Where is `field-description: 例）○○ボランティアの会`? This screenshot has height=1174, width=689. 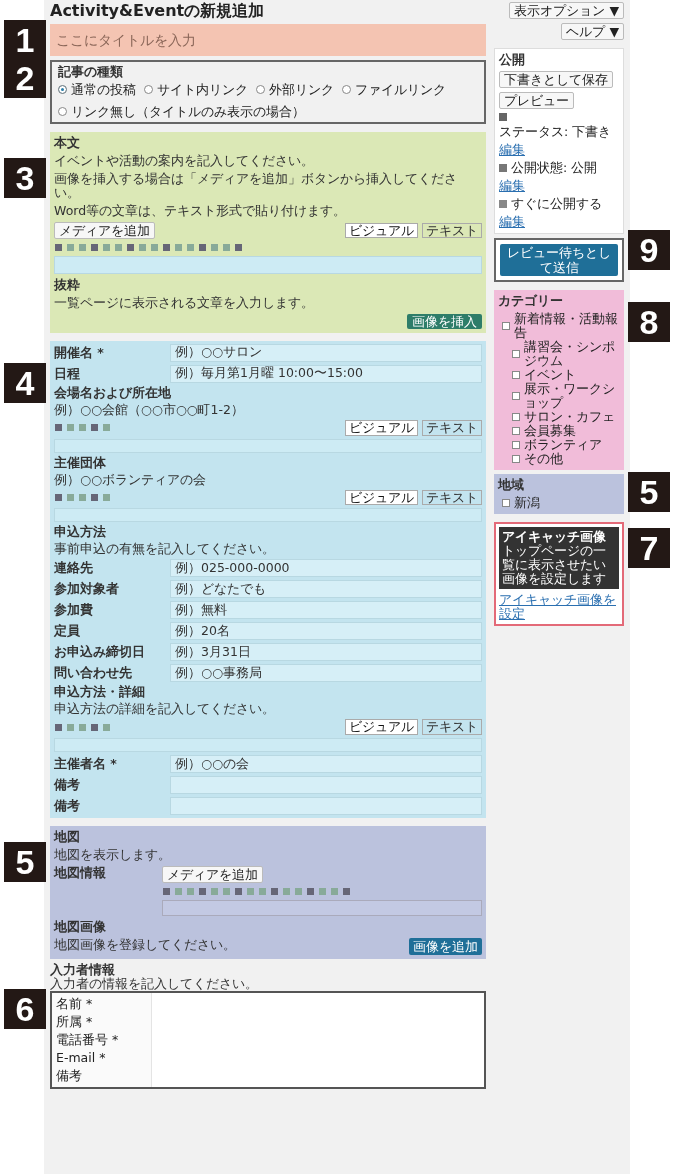 field-description: 例）○○ボランティアの会 is located at coordinates (130, 479).